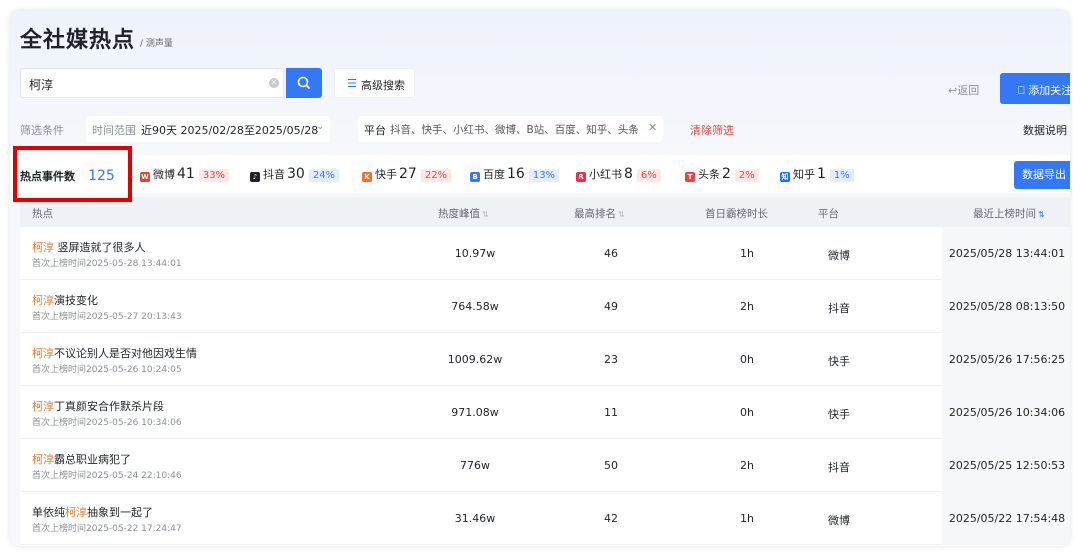 The height and width of the screenshot is (556, 1080). Describe the element at coordinates (436, 175) in the screenshot. I see `platform-stat-percent: 22%` at that location.